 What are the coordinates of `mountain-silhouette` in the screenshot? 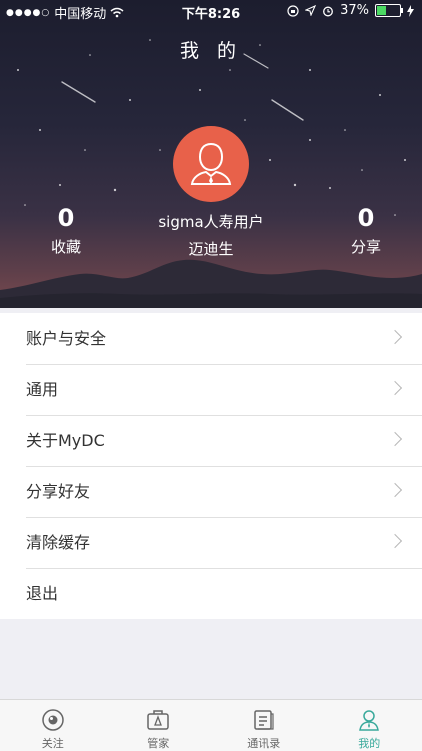 It's located at (211, 278).